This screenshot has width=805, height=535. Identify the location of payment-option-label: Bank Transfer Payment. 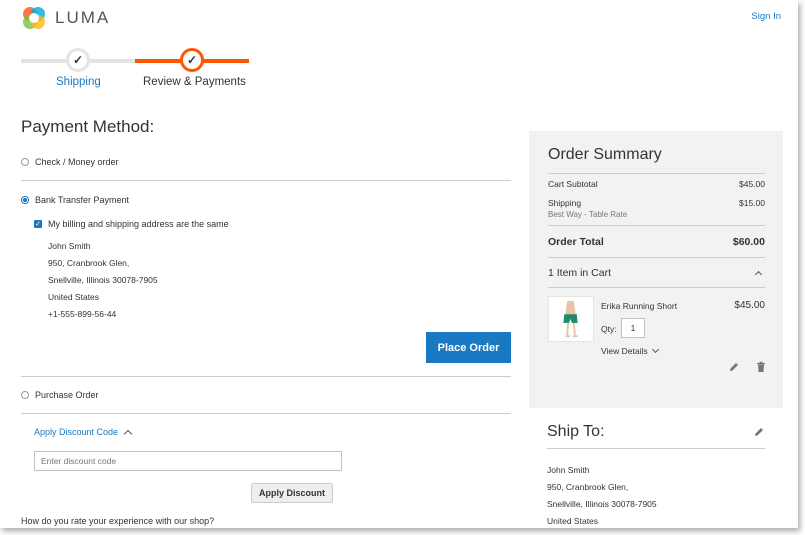
(82, 200).